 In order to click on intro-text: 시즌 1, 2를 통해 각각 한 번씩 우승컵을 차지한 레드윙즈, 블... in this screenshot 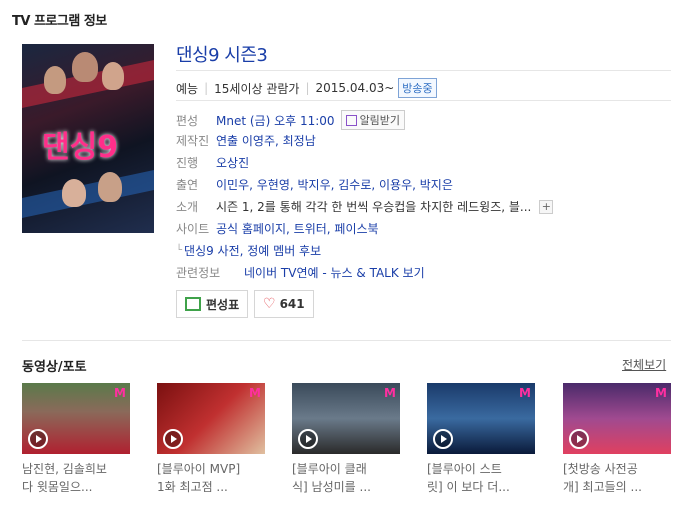, I will do `click(374, 207)`.